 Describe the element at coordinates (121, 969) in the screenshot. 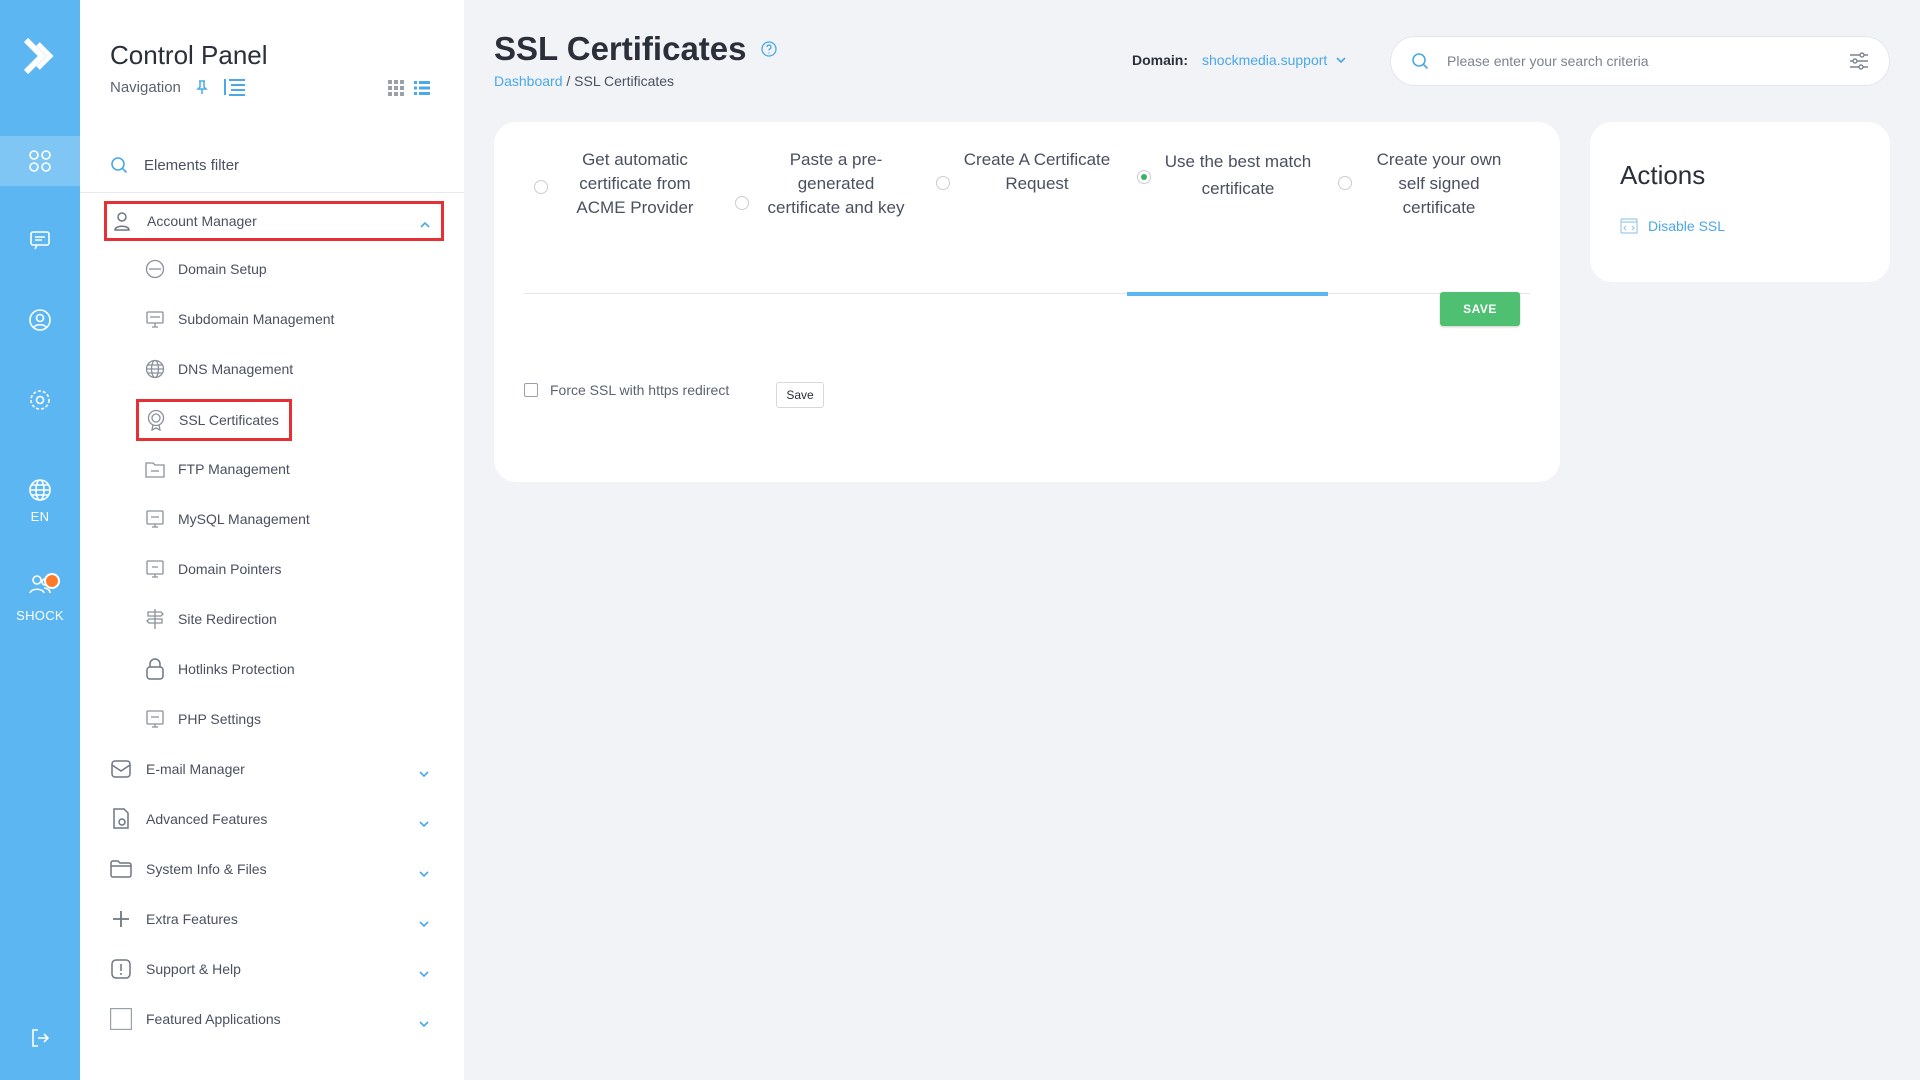

I see `alert-icon` at that location.